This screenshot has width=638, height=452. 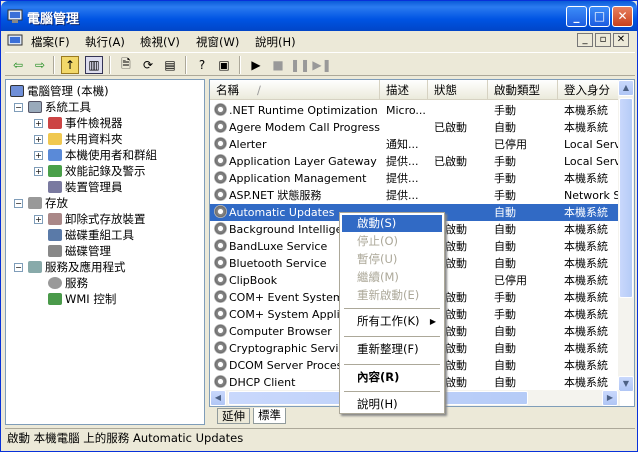 I want to click on context-refresh: 重新整理(F), so click(x=392, y=349).